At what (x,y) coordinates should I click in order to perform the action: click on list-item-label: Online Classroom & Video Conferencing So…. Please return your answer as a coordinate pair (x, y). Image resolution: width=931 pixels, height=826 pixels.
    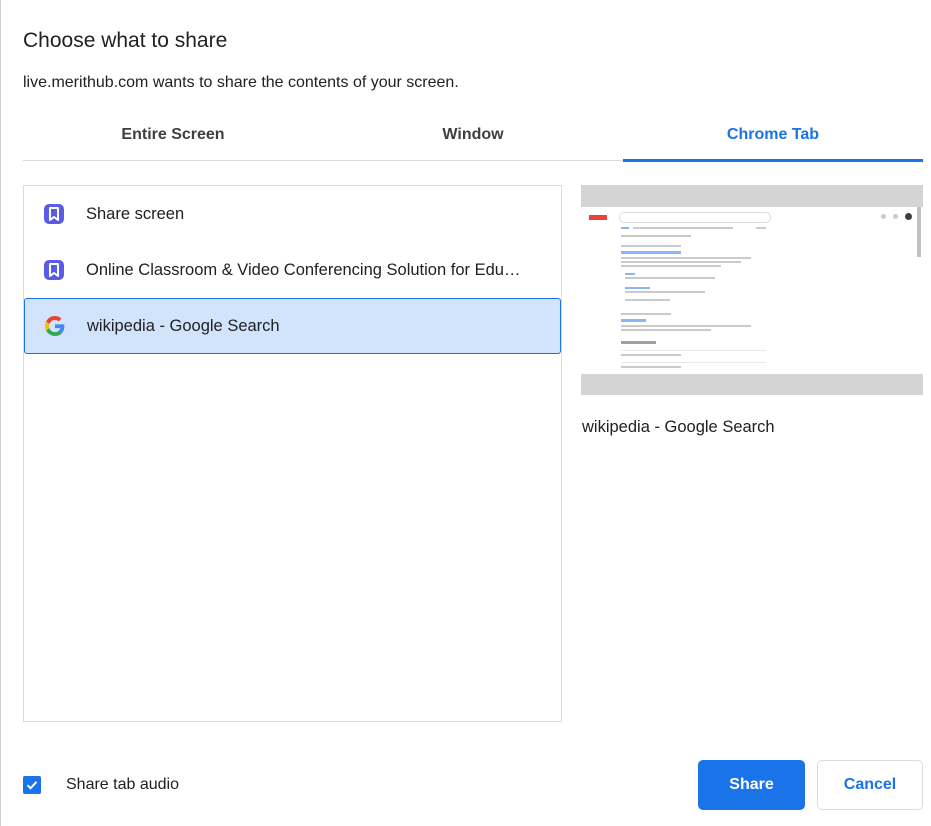
    Looking at the image, I should click on (306, 269).